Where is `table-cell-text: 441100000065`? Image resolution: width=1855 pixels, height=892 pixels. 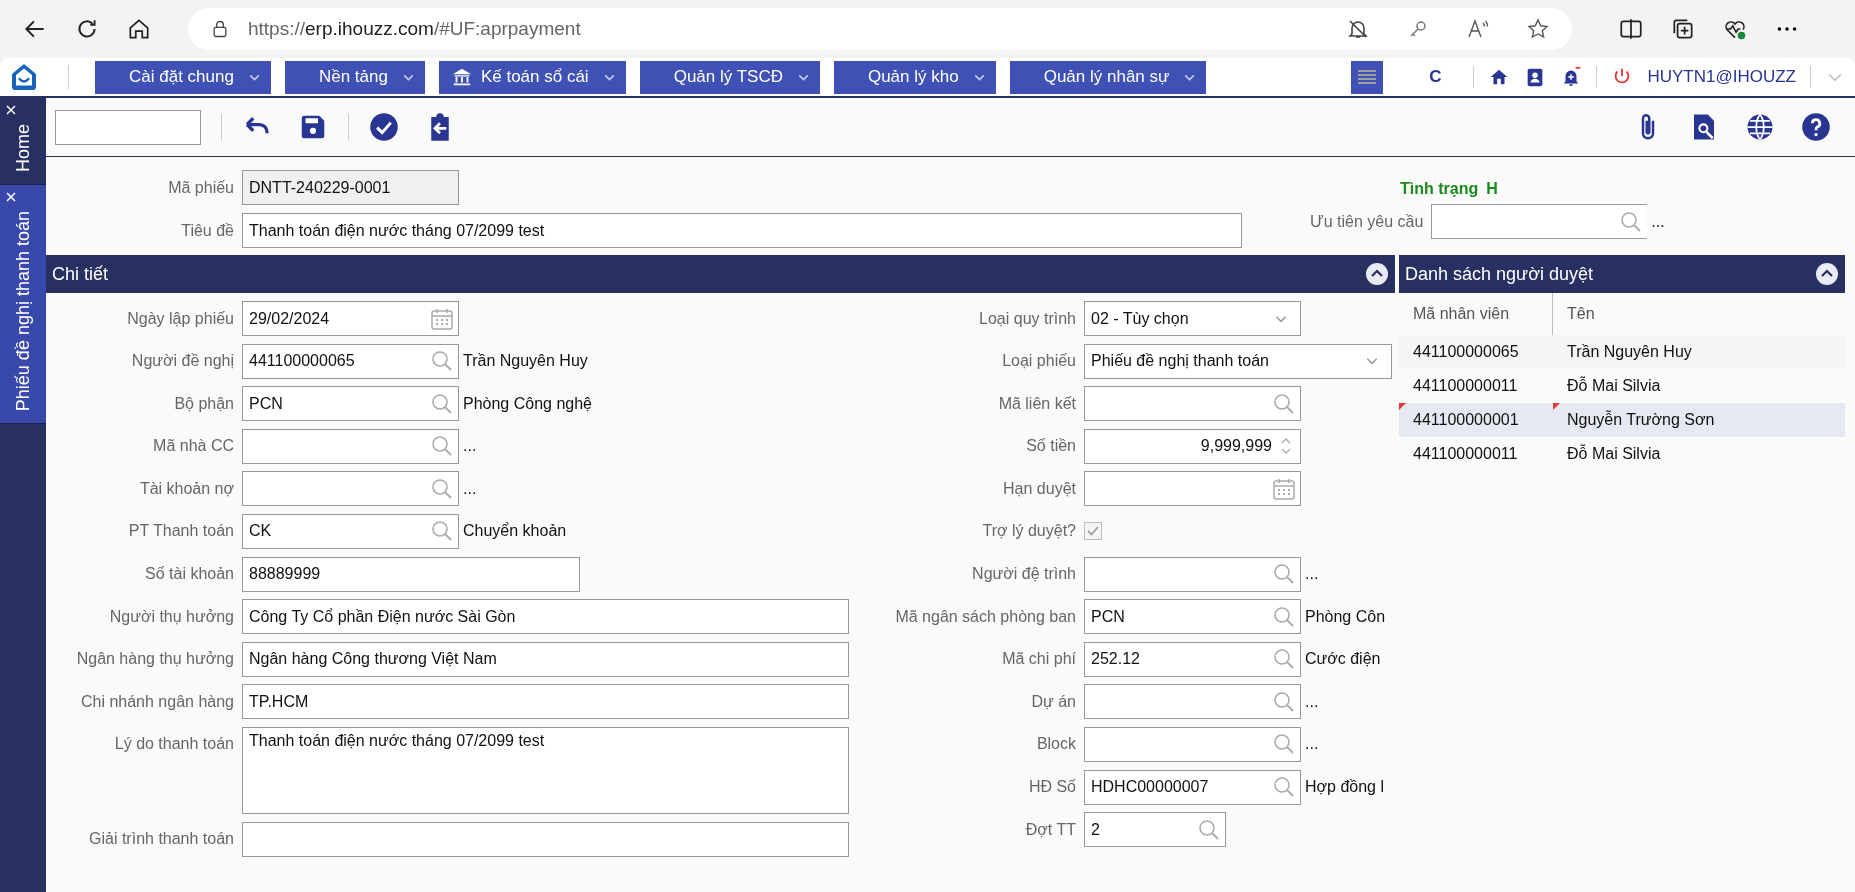
table-cell-text: 441100000065 is located at coordinates (1466, 352).